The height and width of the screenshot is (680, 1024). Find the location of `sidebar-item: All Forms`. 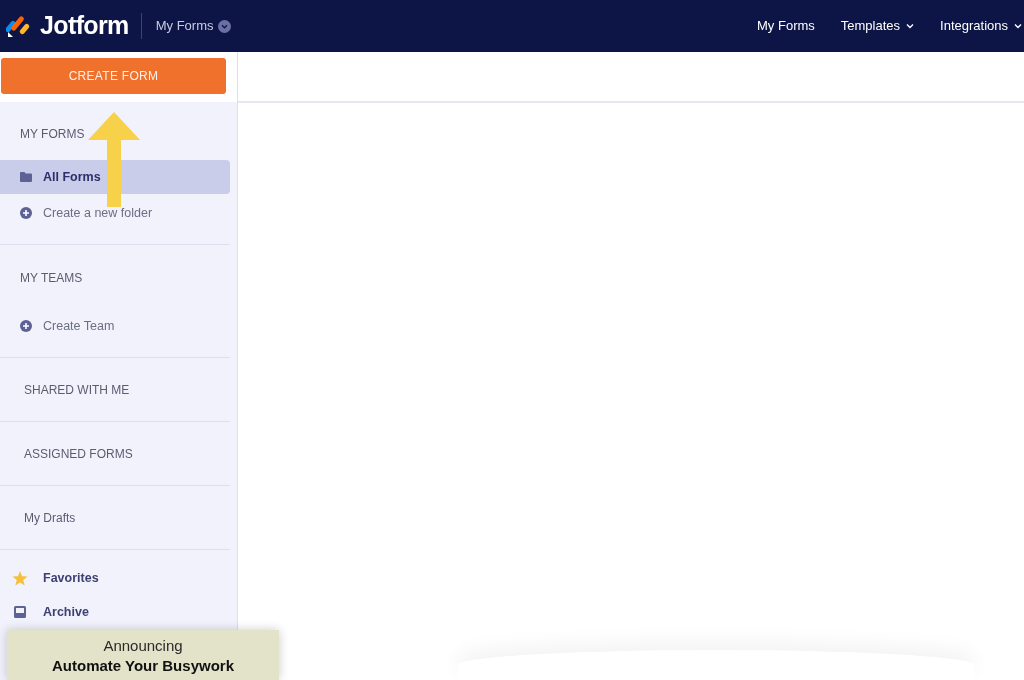

sidebar-item: All Forms is located at coordinates (115, 177).